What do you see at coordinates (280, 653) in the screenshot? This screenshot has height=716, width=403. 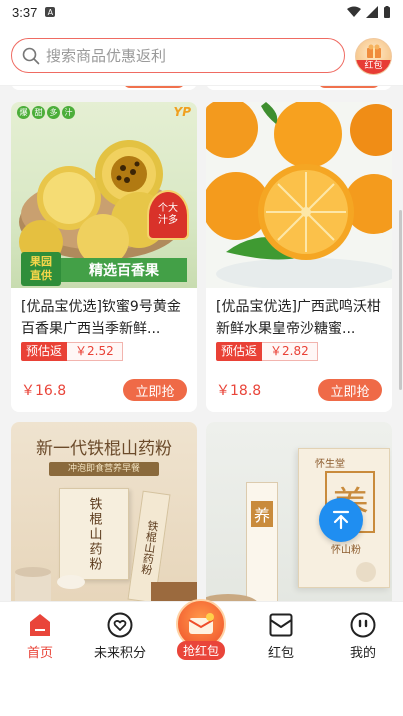 I see `nav-label: 红包` at bounding box center [280, 653].